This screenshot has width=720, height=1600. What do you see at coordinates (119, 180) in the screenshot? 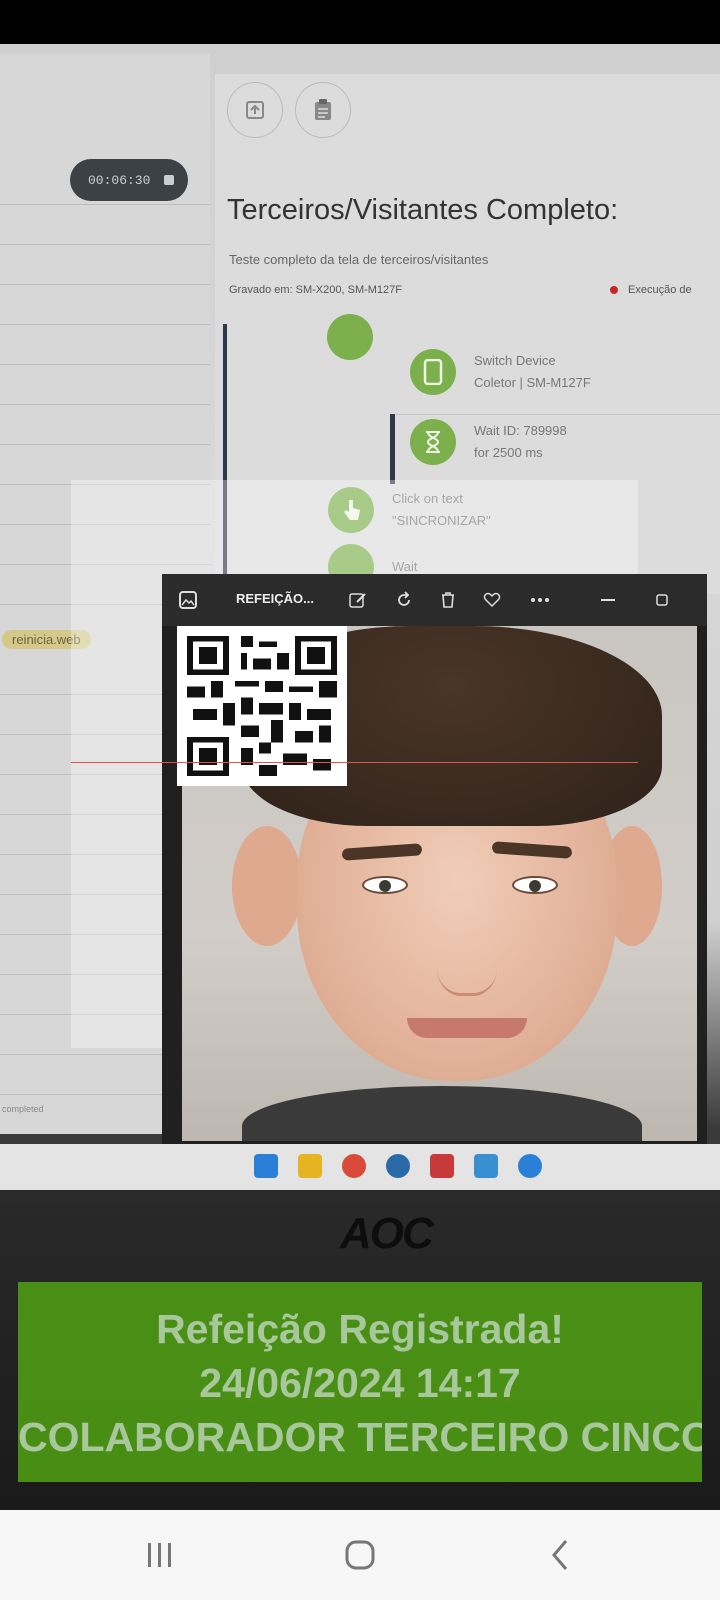
I see `timer-text: 00:06:30` at bounding box center [119, 180].